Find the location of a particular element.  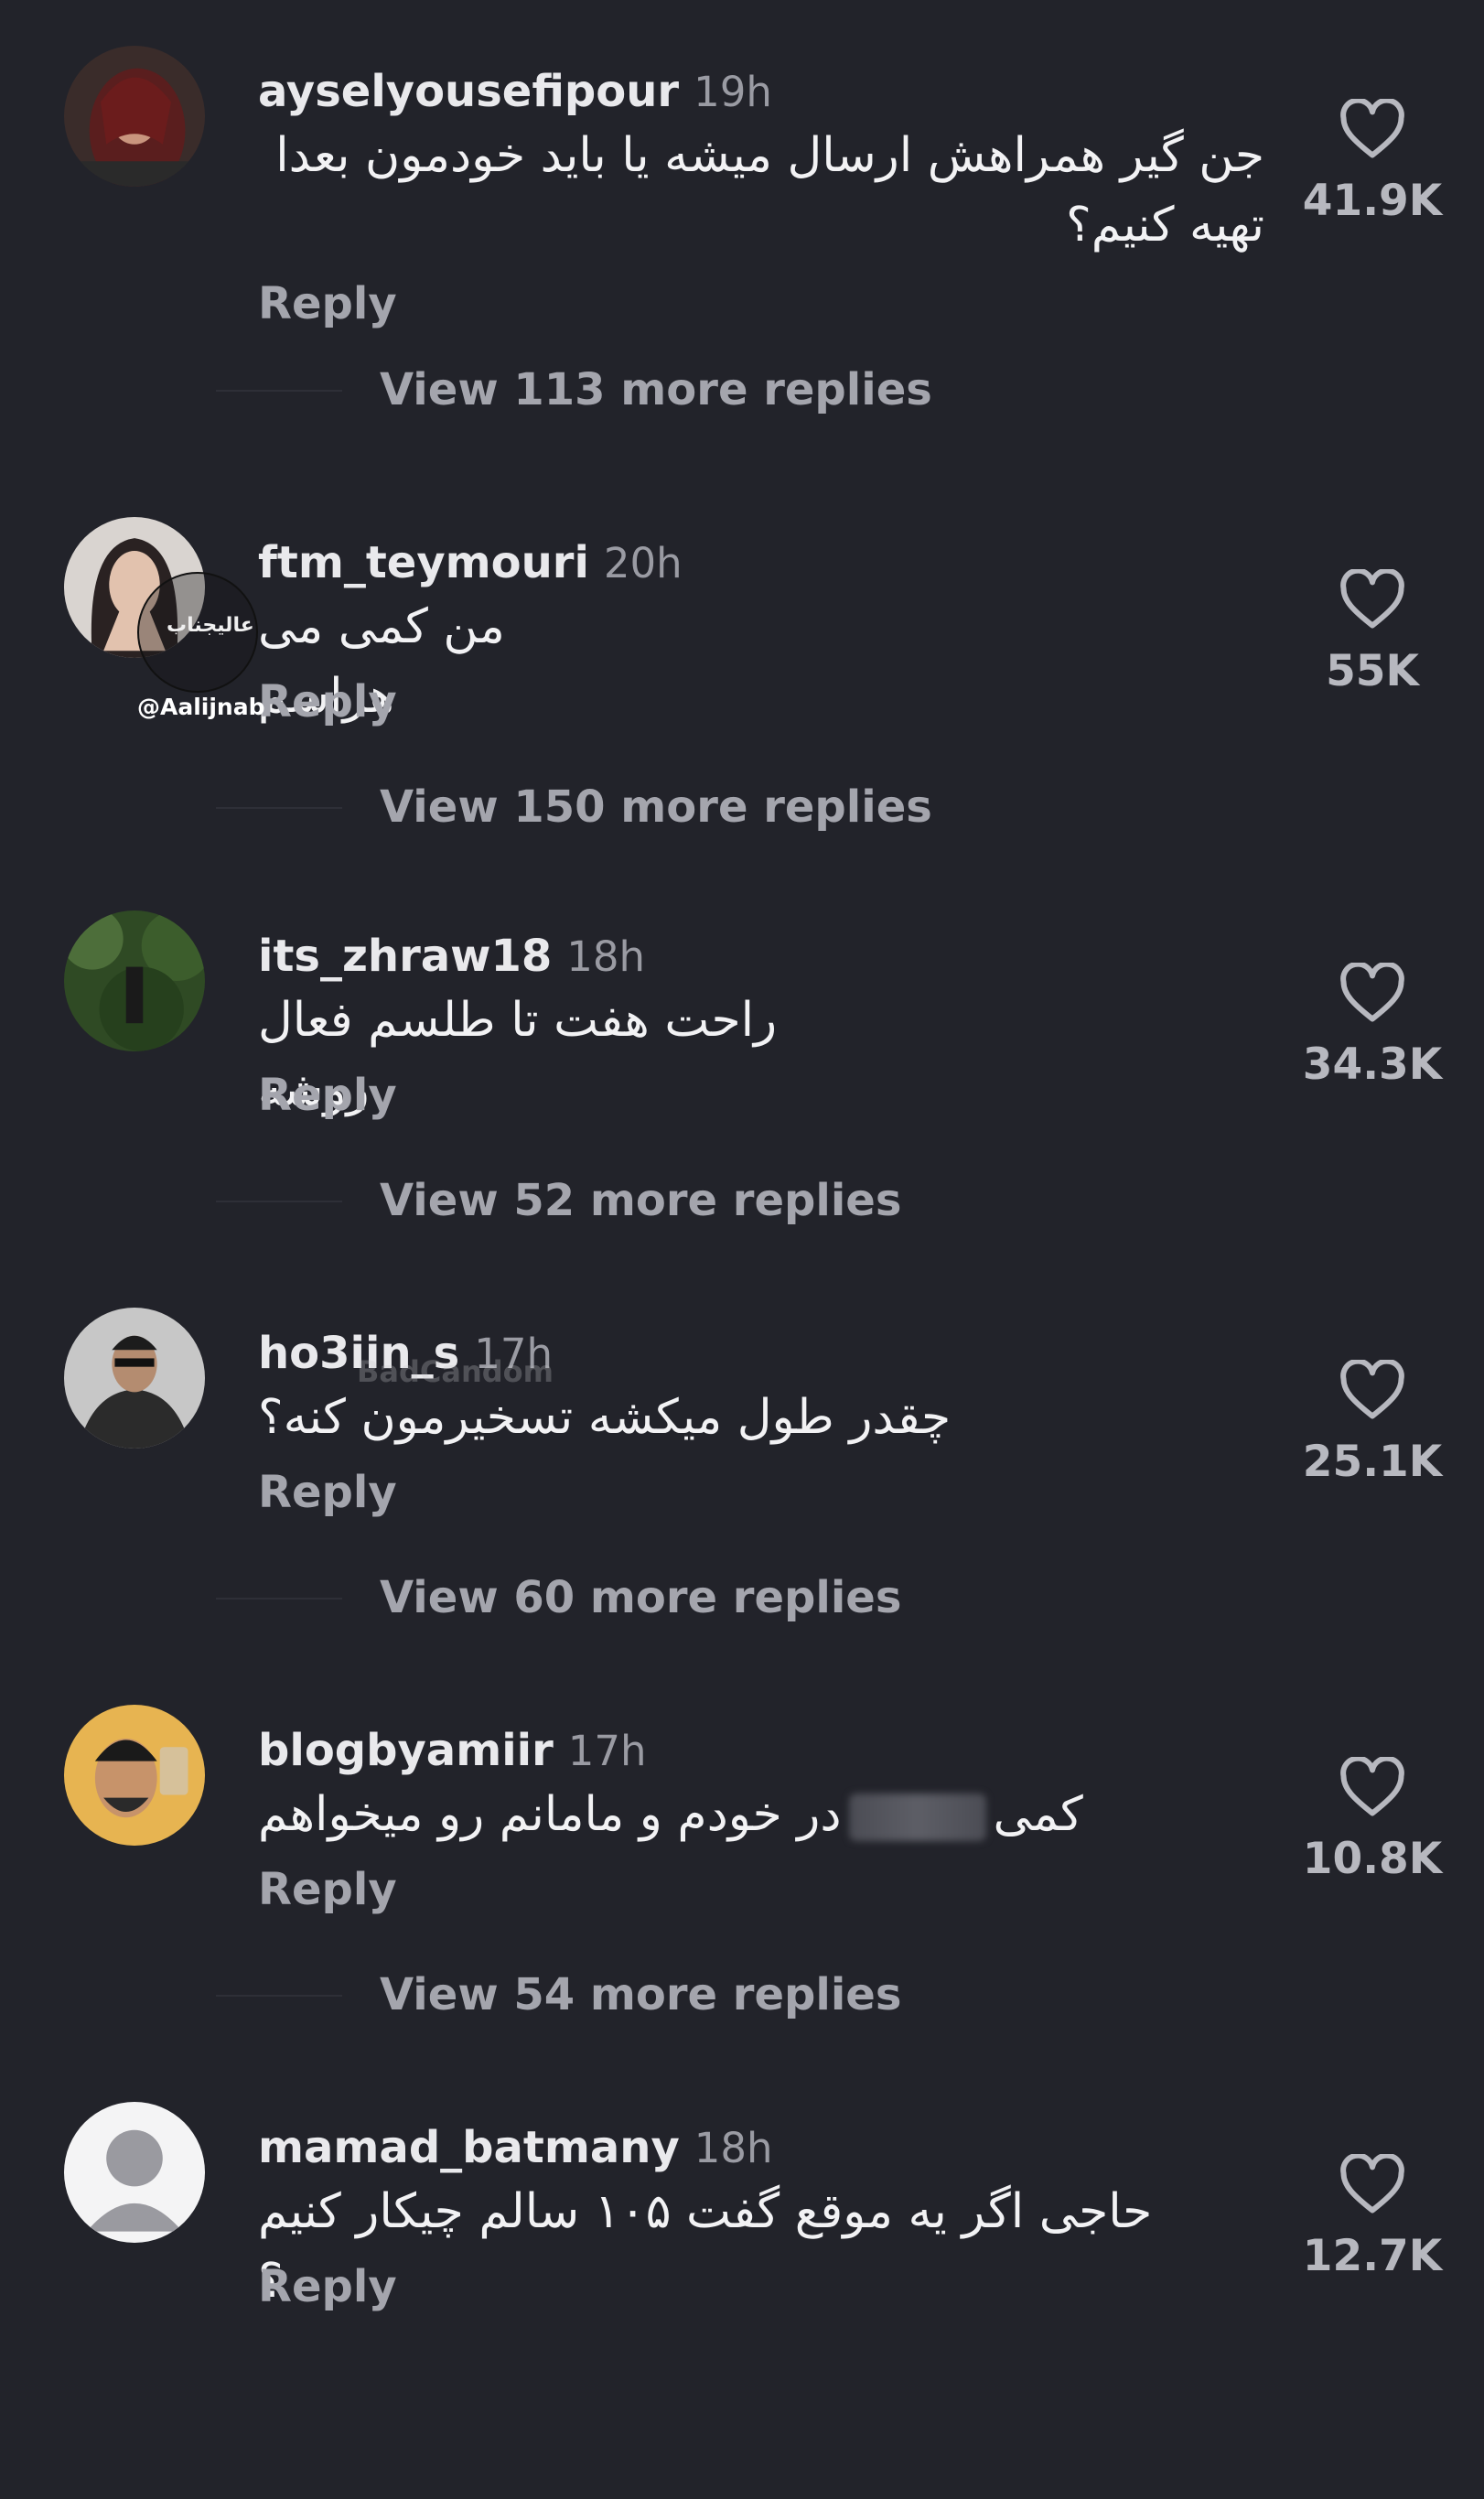

like-control: 12.7K is located at coordinates (1372, 2218).